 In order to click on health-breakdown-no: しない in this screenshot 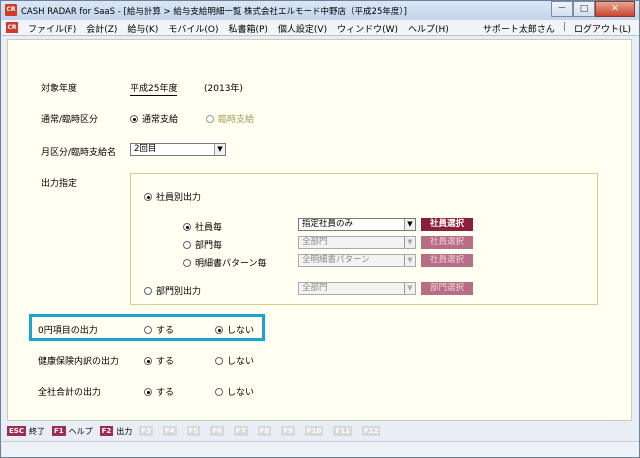, I will do `click(234, 360)`.